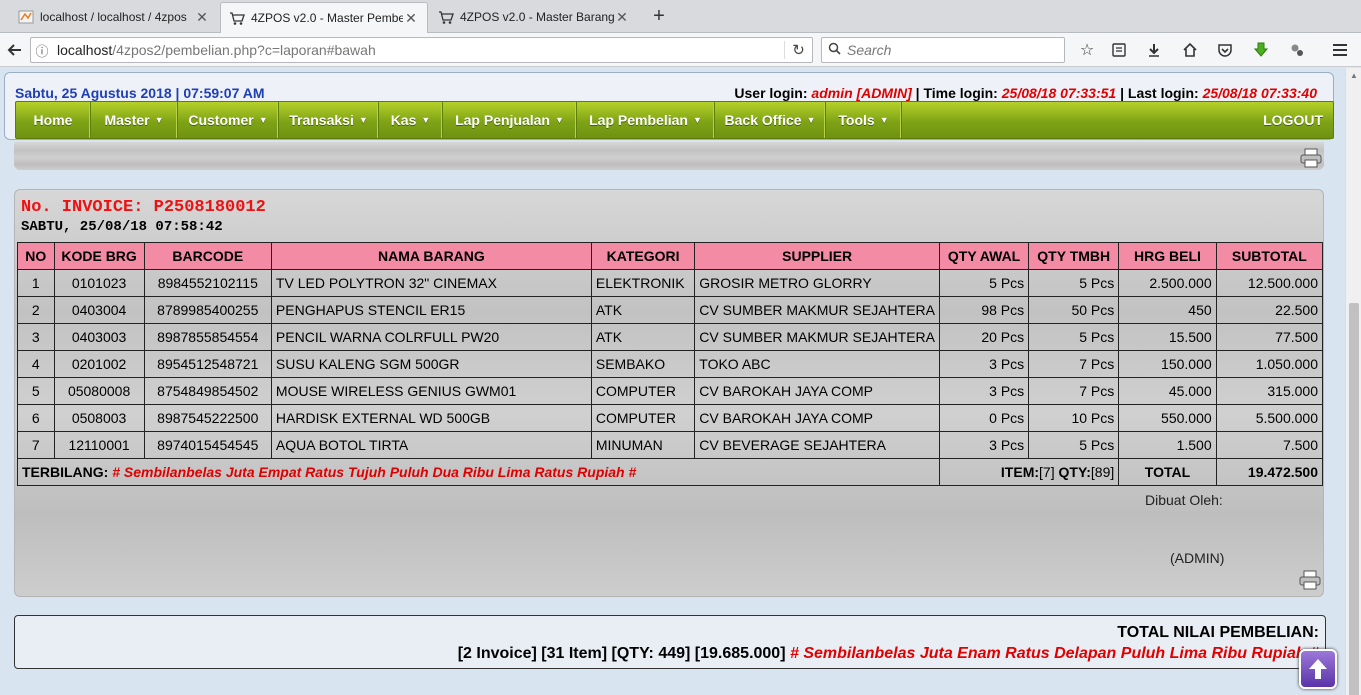 This screenshot has height=695, width=1361. Describe the element at coordinates (1154, 50) in the screenshot. I see `download-icon` at that location.